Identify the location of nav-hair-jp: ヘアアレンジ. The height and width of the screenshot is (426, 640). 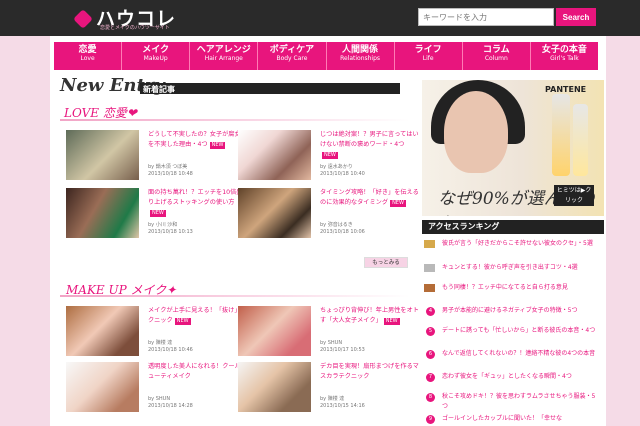
(223, 50).